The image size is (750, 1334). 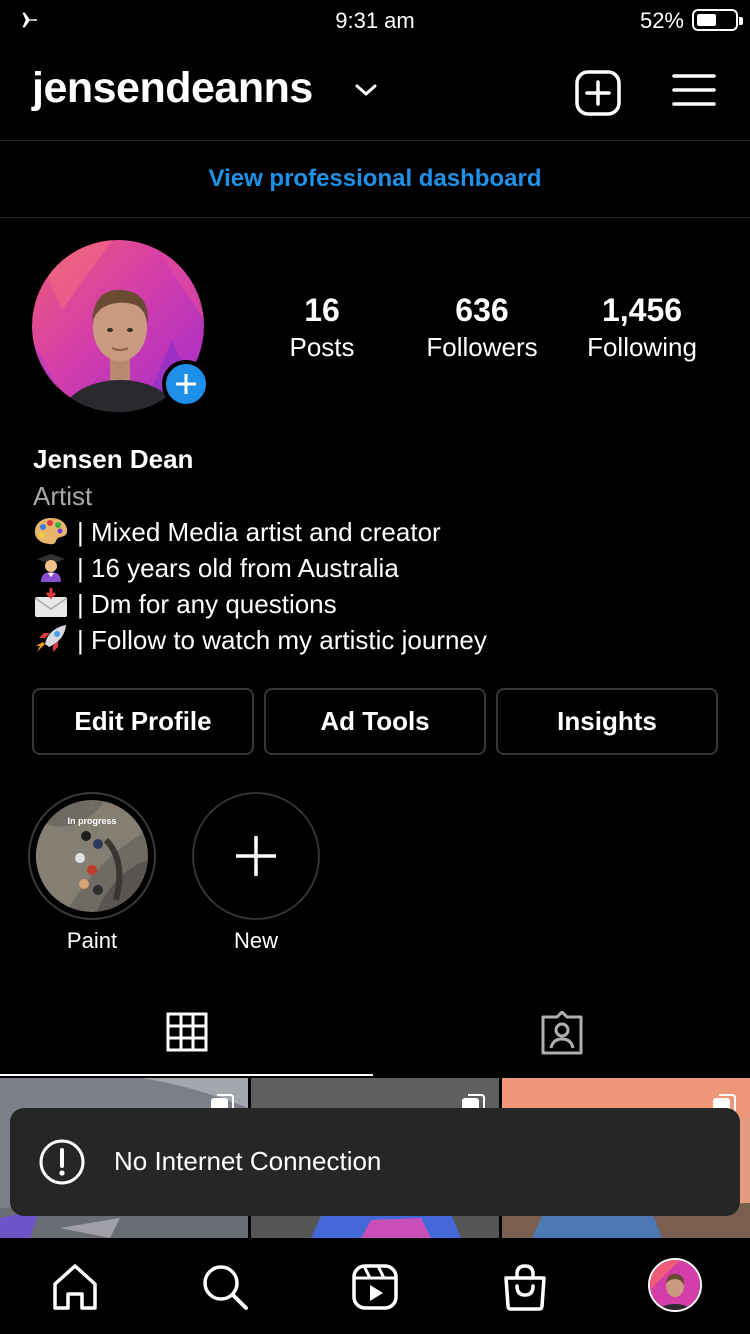 I want to click on new-highlight-button: New, so click(x=256, y=873).